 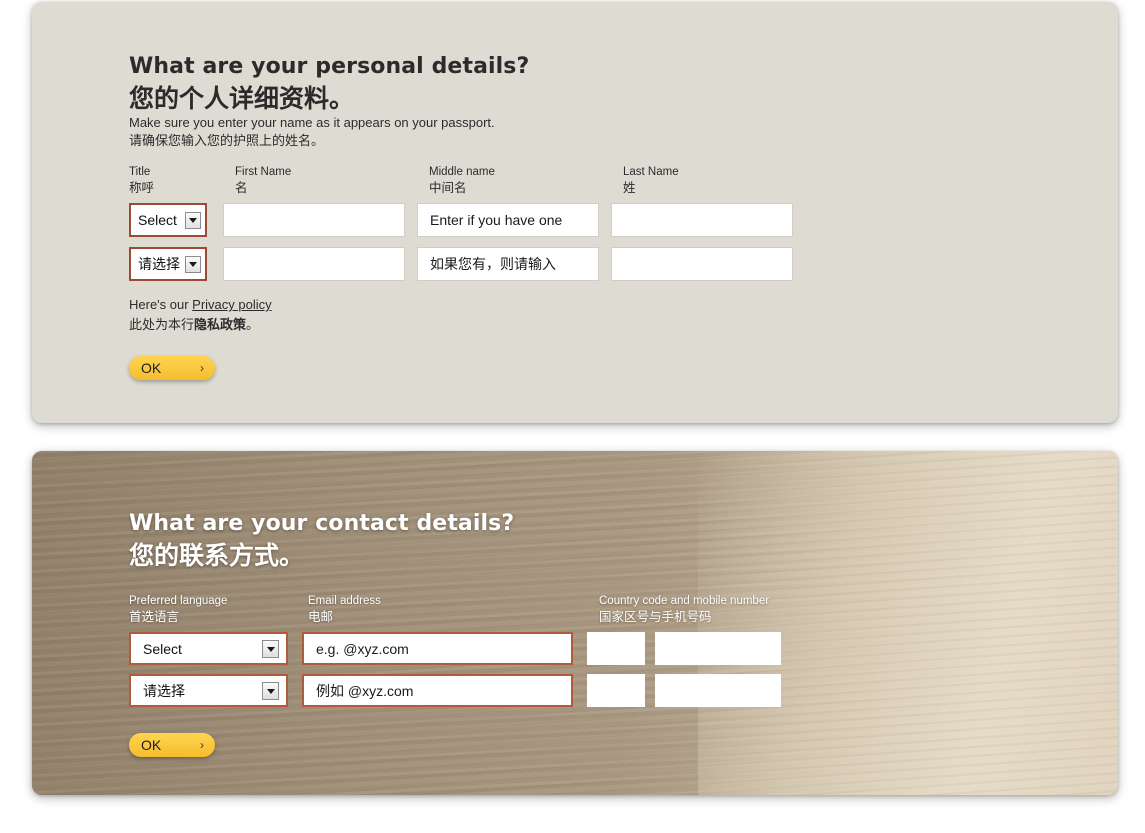 What do you see at coordinates (579, 648) in the screenshot?
I see `contact-inputs-row-en: Select e.g. @xyz.com` at bounding box center [579, 648].